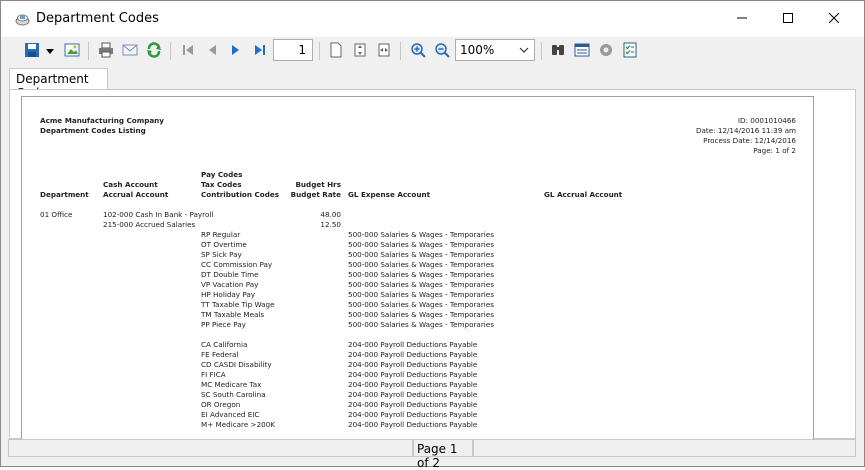  Describe the element at coordinates (237, 264) in the screenshot. I see `code-label: CC Commission Pay` at that location.